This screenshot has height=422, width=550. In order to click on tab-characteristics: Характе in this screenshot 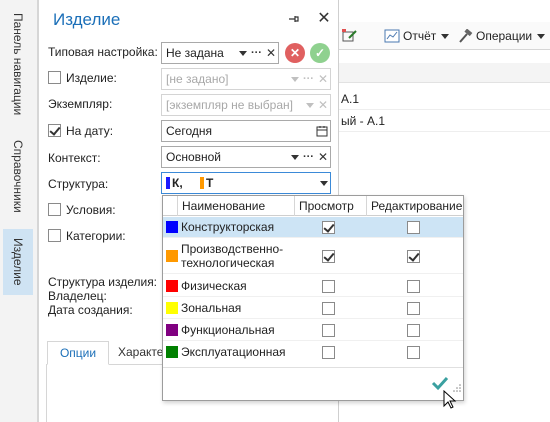, I will do `click(140, 352)`.